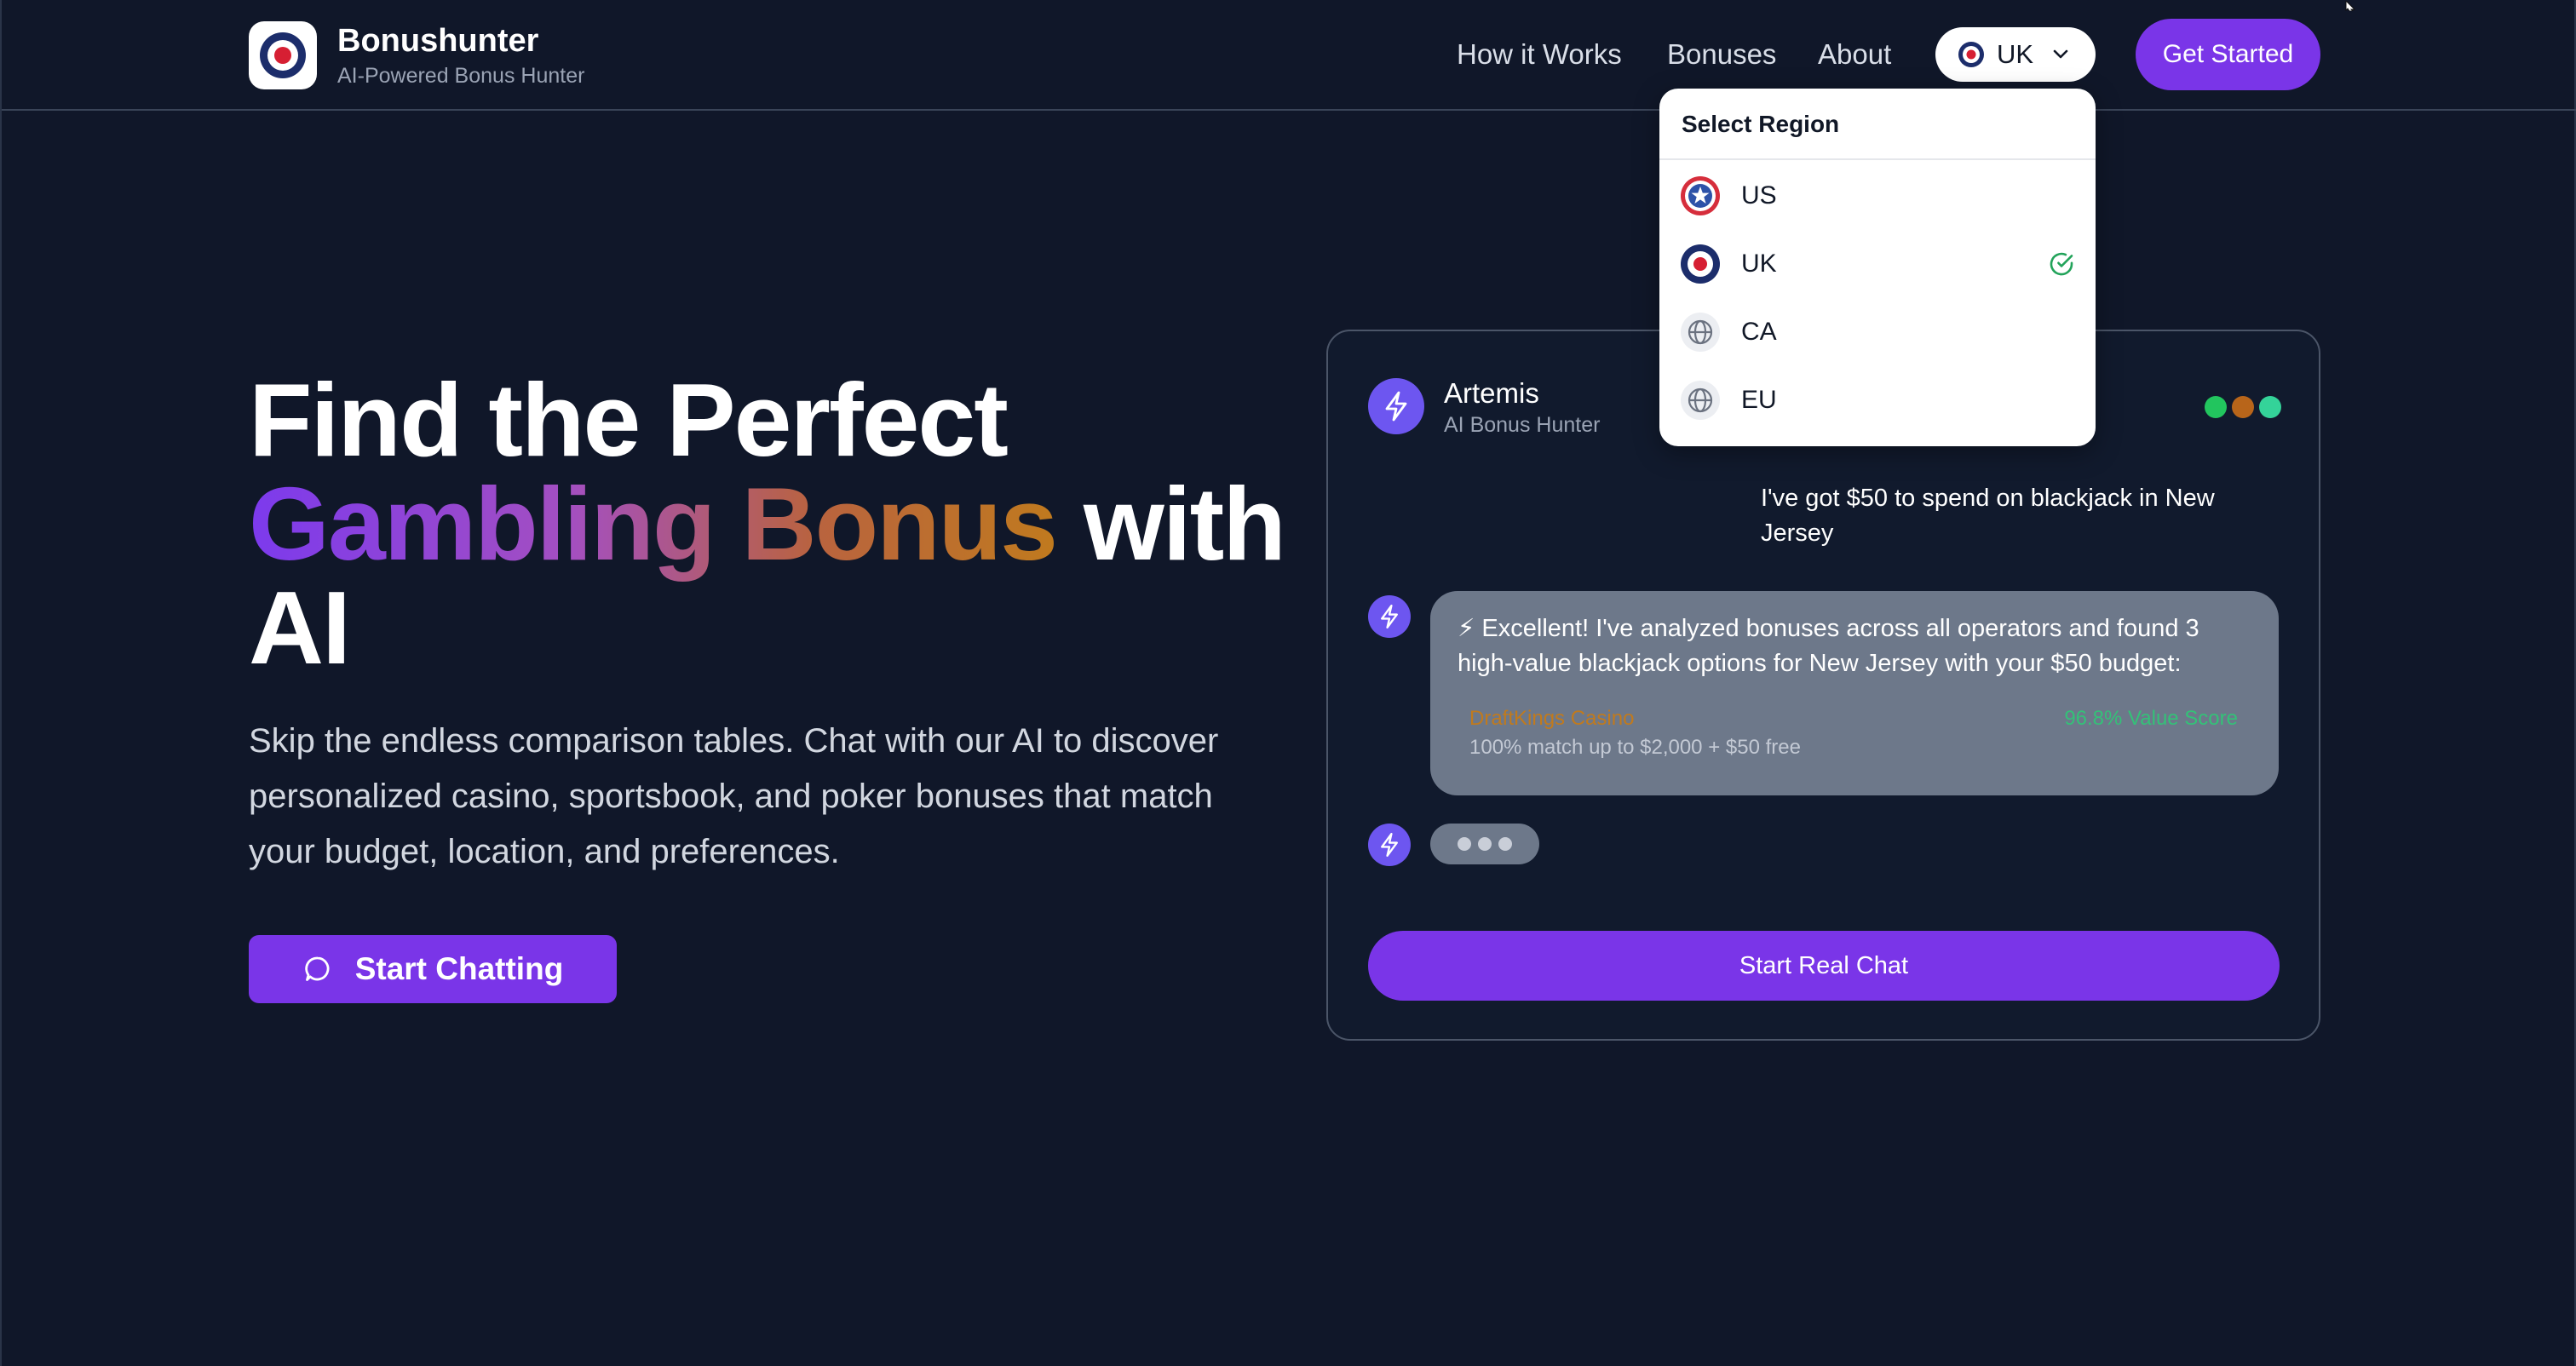 This screenshot has height=1366, width=2576. I want to click on offer-description: 100% match up to $2,000 + $50 free, so click(1635, 747).